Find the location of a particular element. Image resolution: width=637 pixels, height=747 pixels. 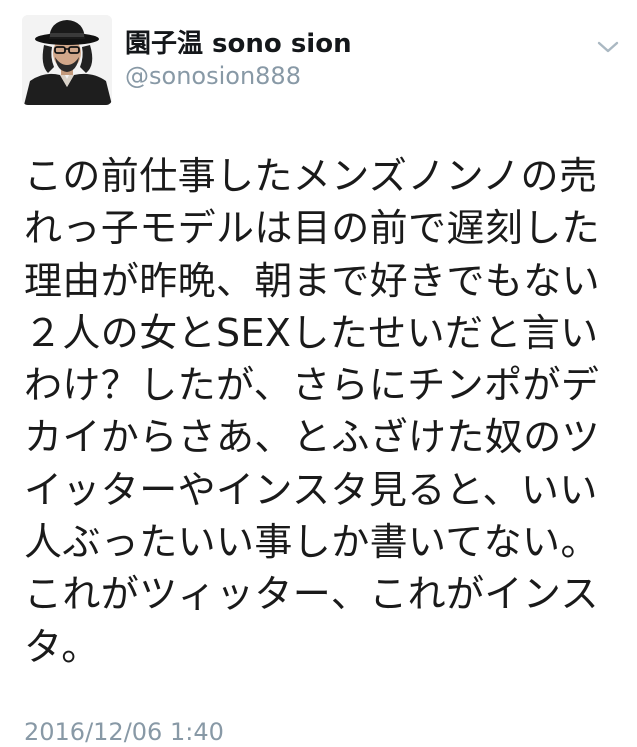

avatar is located at coordinates (67, 60).